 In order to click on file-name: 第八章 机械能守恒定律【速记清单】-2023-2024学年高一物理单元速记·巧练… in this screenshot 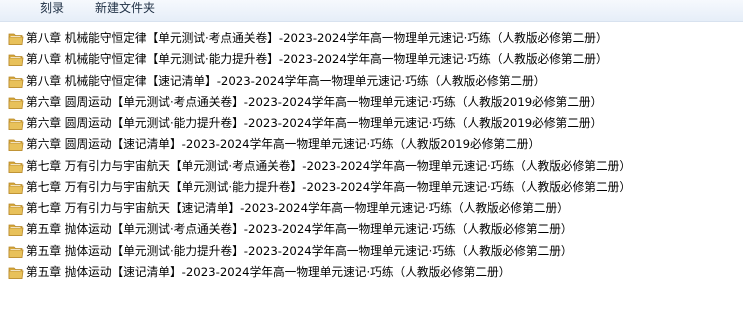, I will do `click(286, 80)`.